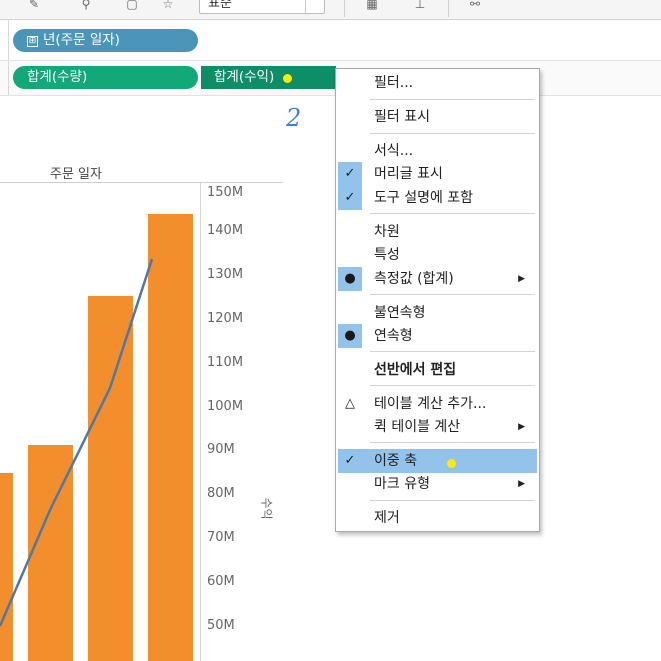 This screenshot has width=661, height=661. What do you see at coordinates (200, 422) in the screenshot?
I see `value-axis-line` at bounding box center [200, 422].